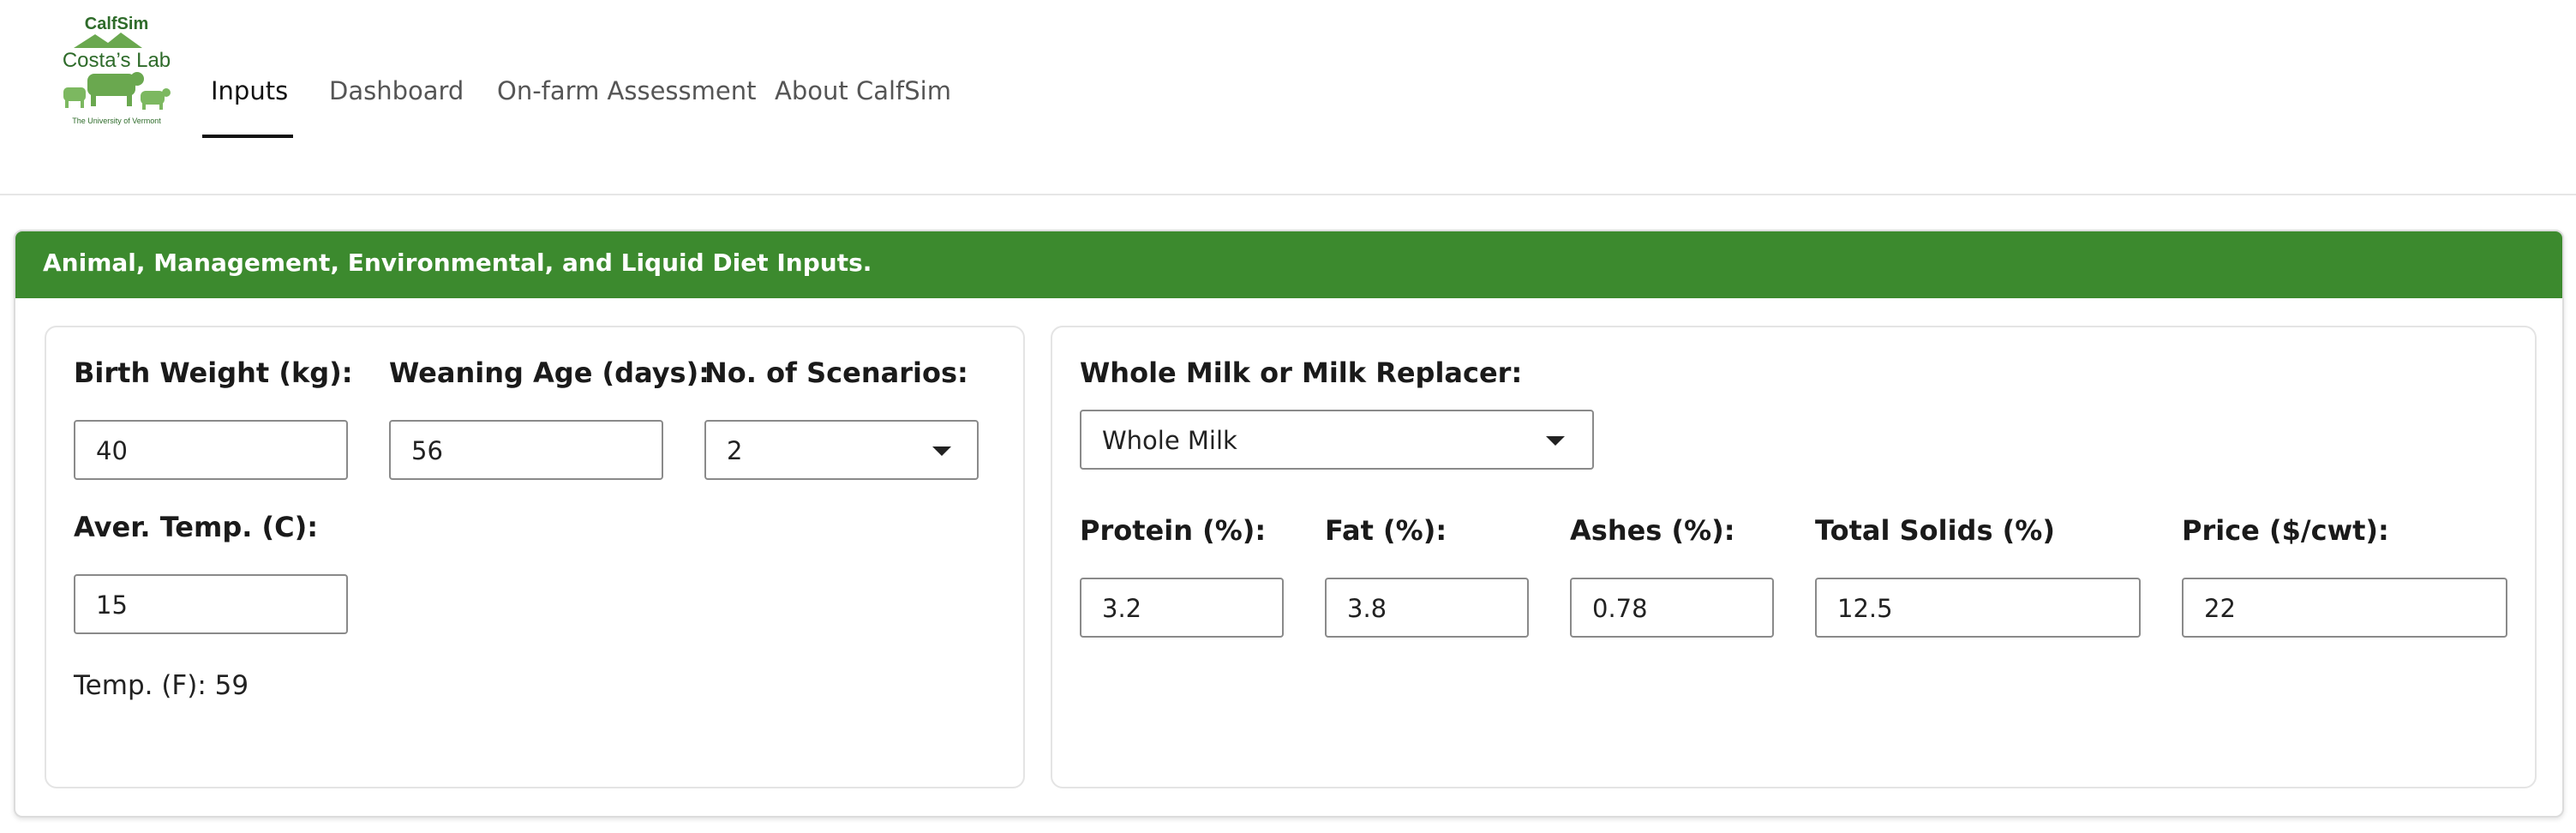 Image resolution: width=2576 pixels, height=833 pixels. What do you see at coordinates (427, 451) in the screenshot?
I see `weaning-age-value: 56` at bounding box center [427, 451].